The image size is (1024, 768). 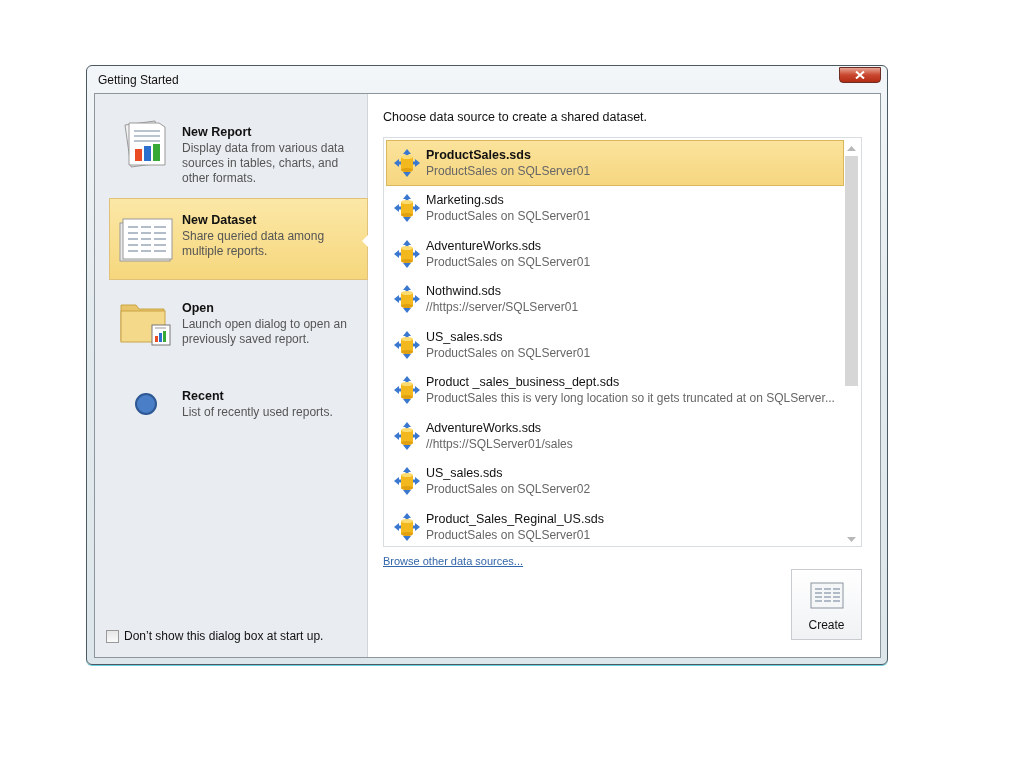 What do you see at coordinates (615, 208) in the screenshot?
I see `data-source-item: Marketing.sds ProductSales on SQLServer01` at bounding box center [615, 208].